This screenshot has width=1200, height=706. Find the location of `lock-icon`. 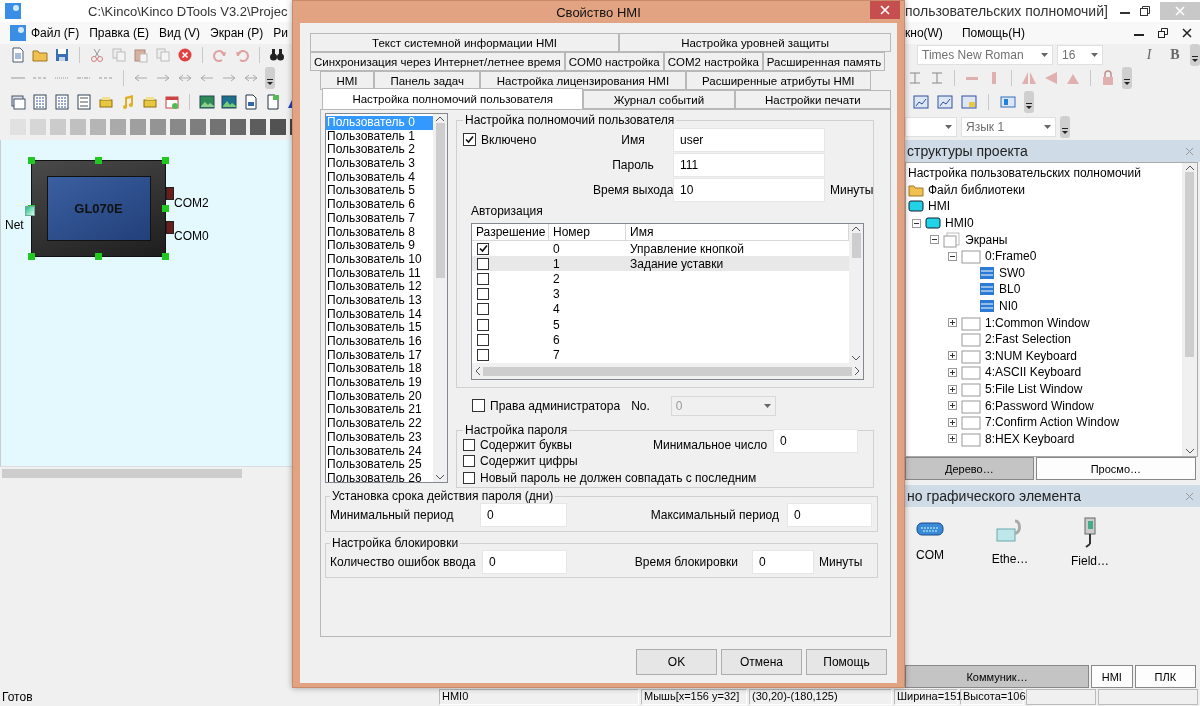

lock-icon is located at coordinates (1108, 78).